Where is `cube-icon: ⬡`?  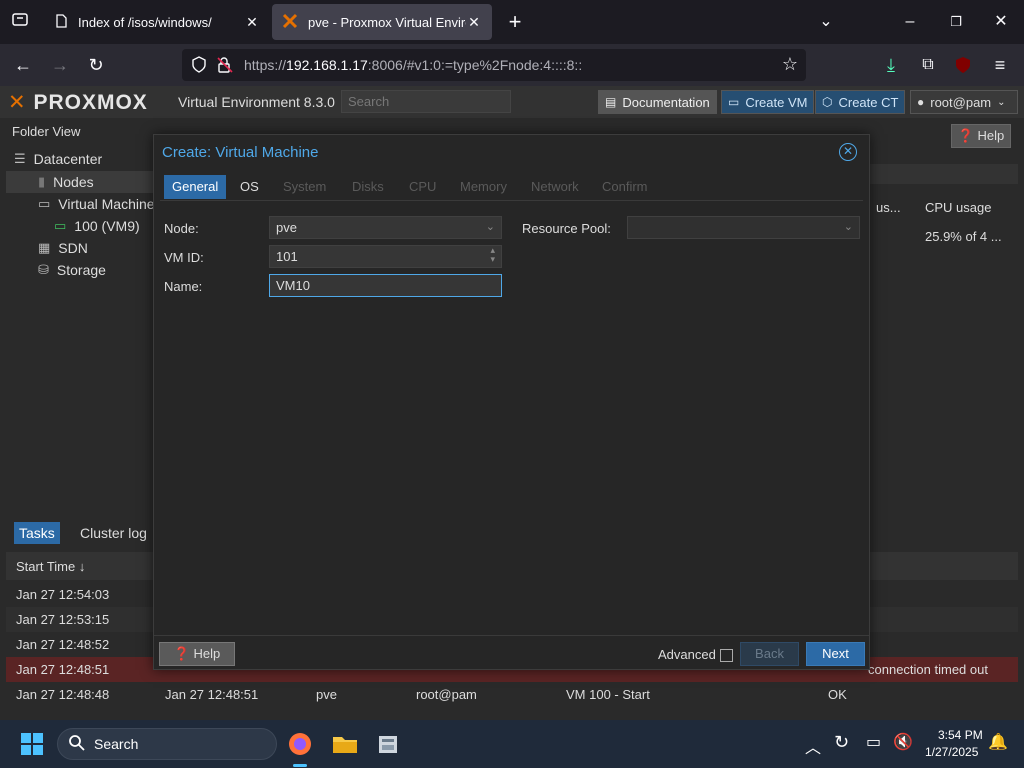
cube-icon: ⬡ is located at coordinates (827, 102).